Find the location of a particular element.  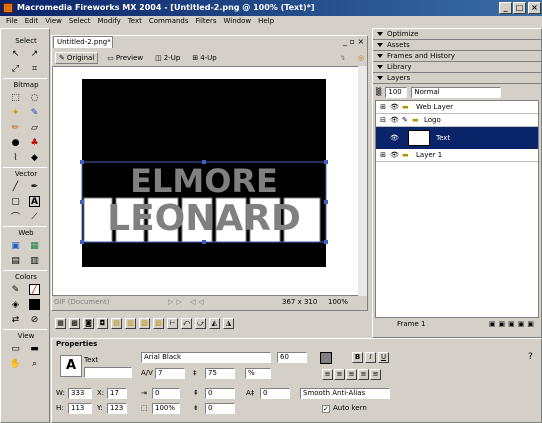

panel-library: Library is located at coordinates (457, 67).